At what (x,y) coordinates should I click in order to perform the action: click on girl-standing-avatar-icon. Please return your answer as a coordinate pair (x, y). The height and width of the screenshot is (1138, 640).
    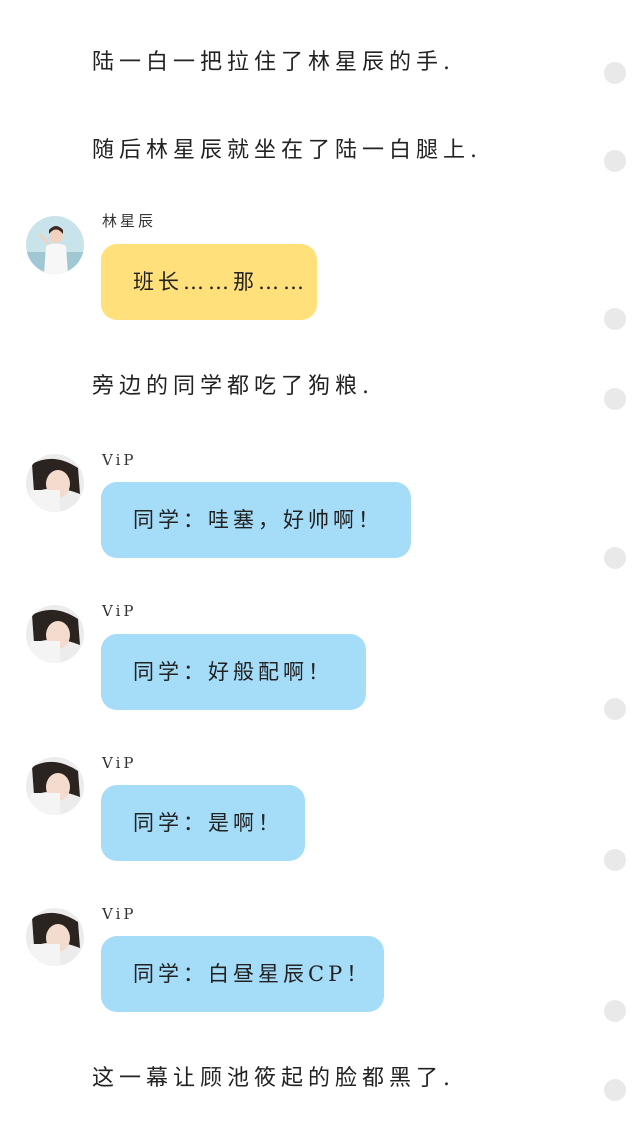
    Looking at the image, I should click on (55, 245).